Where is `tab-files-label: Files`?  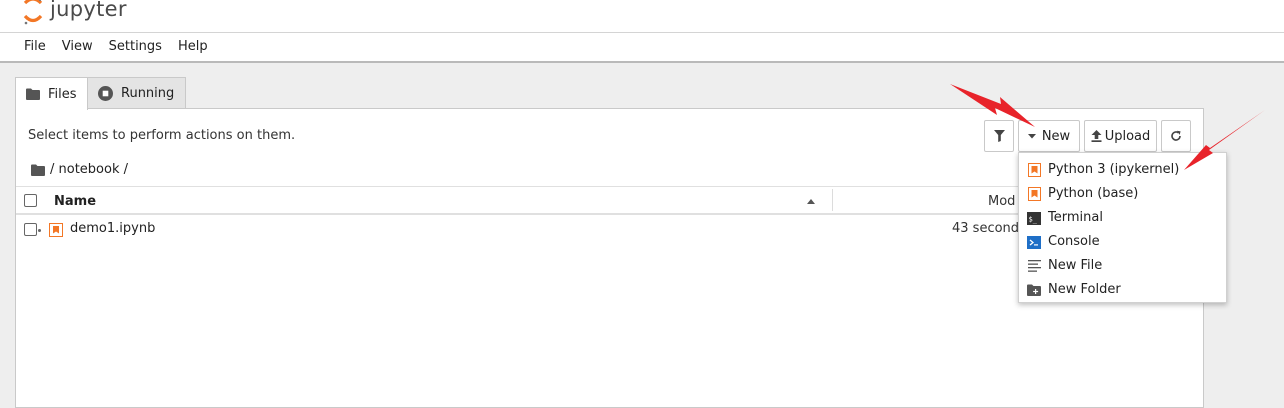 tab-files-label: Files is located at coordinates (62, 94).